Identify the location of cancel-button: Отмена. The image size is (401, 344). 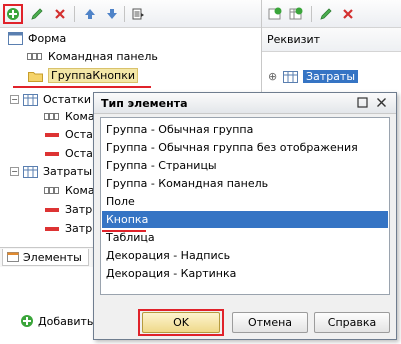
(270, 322).